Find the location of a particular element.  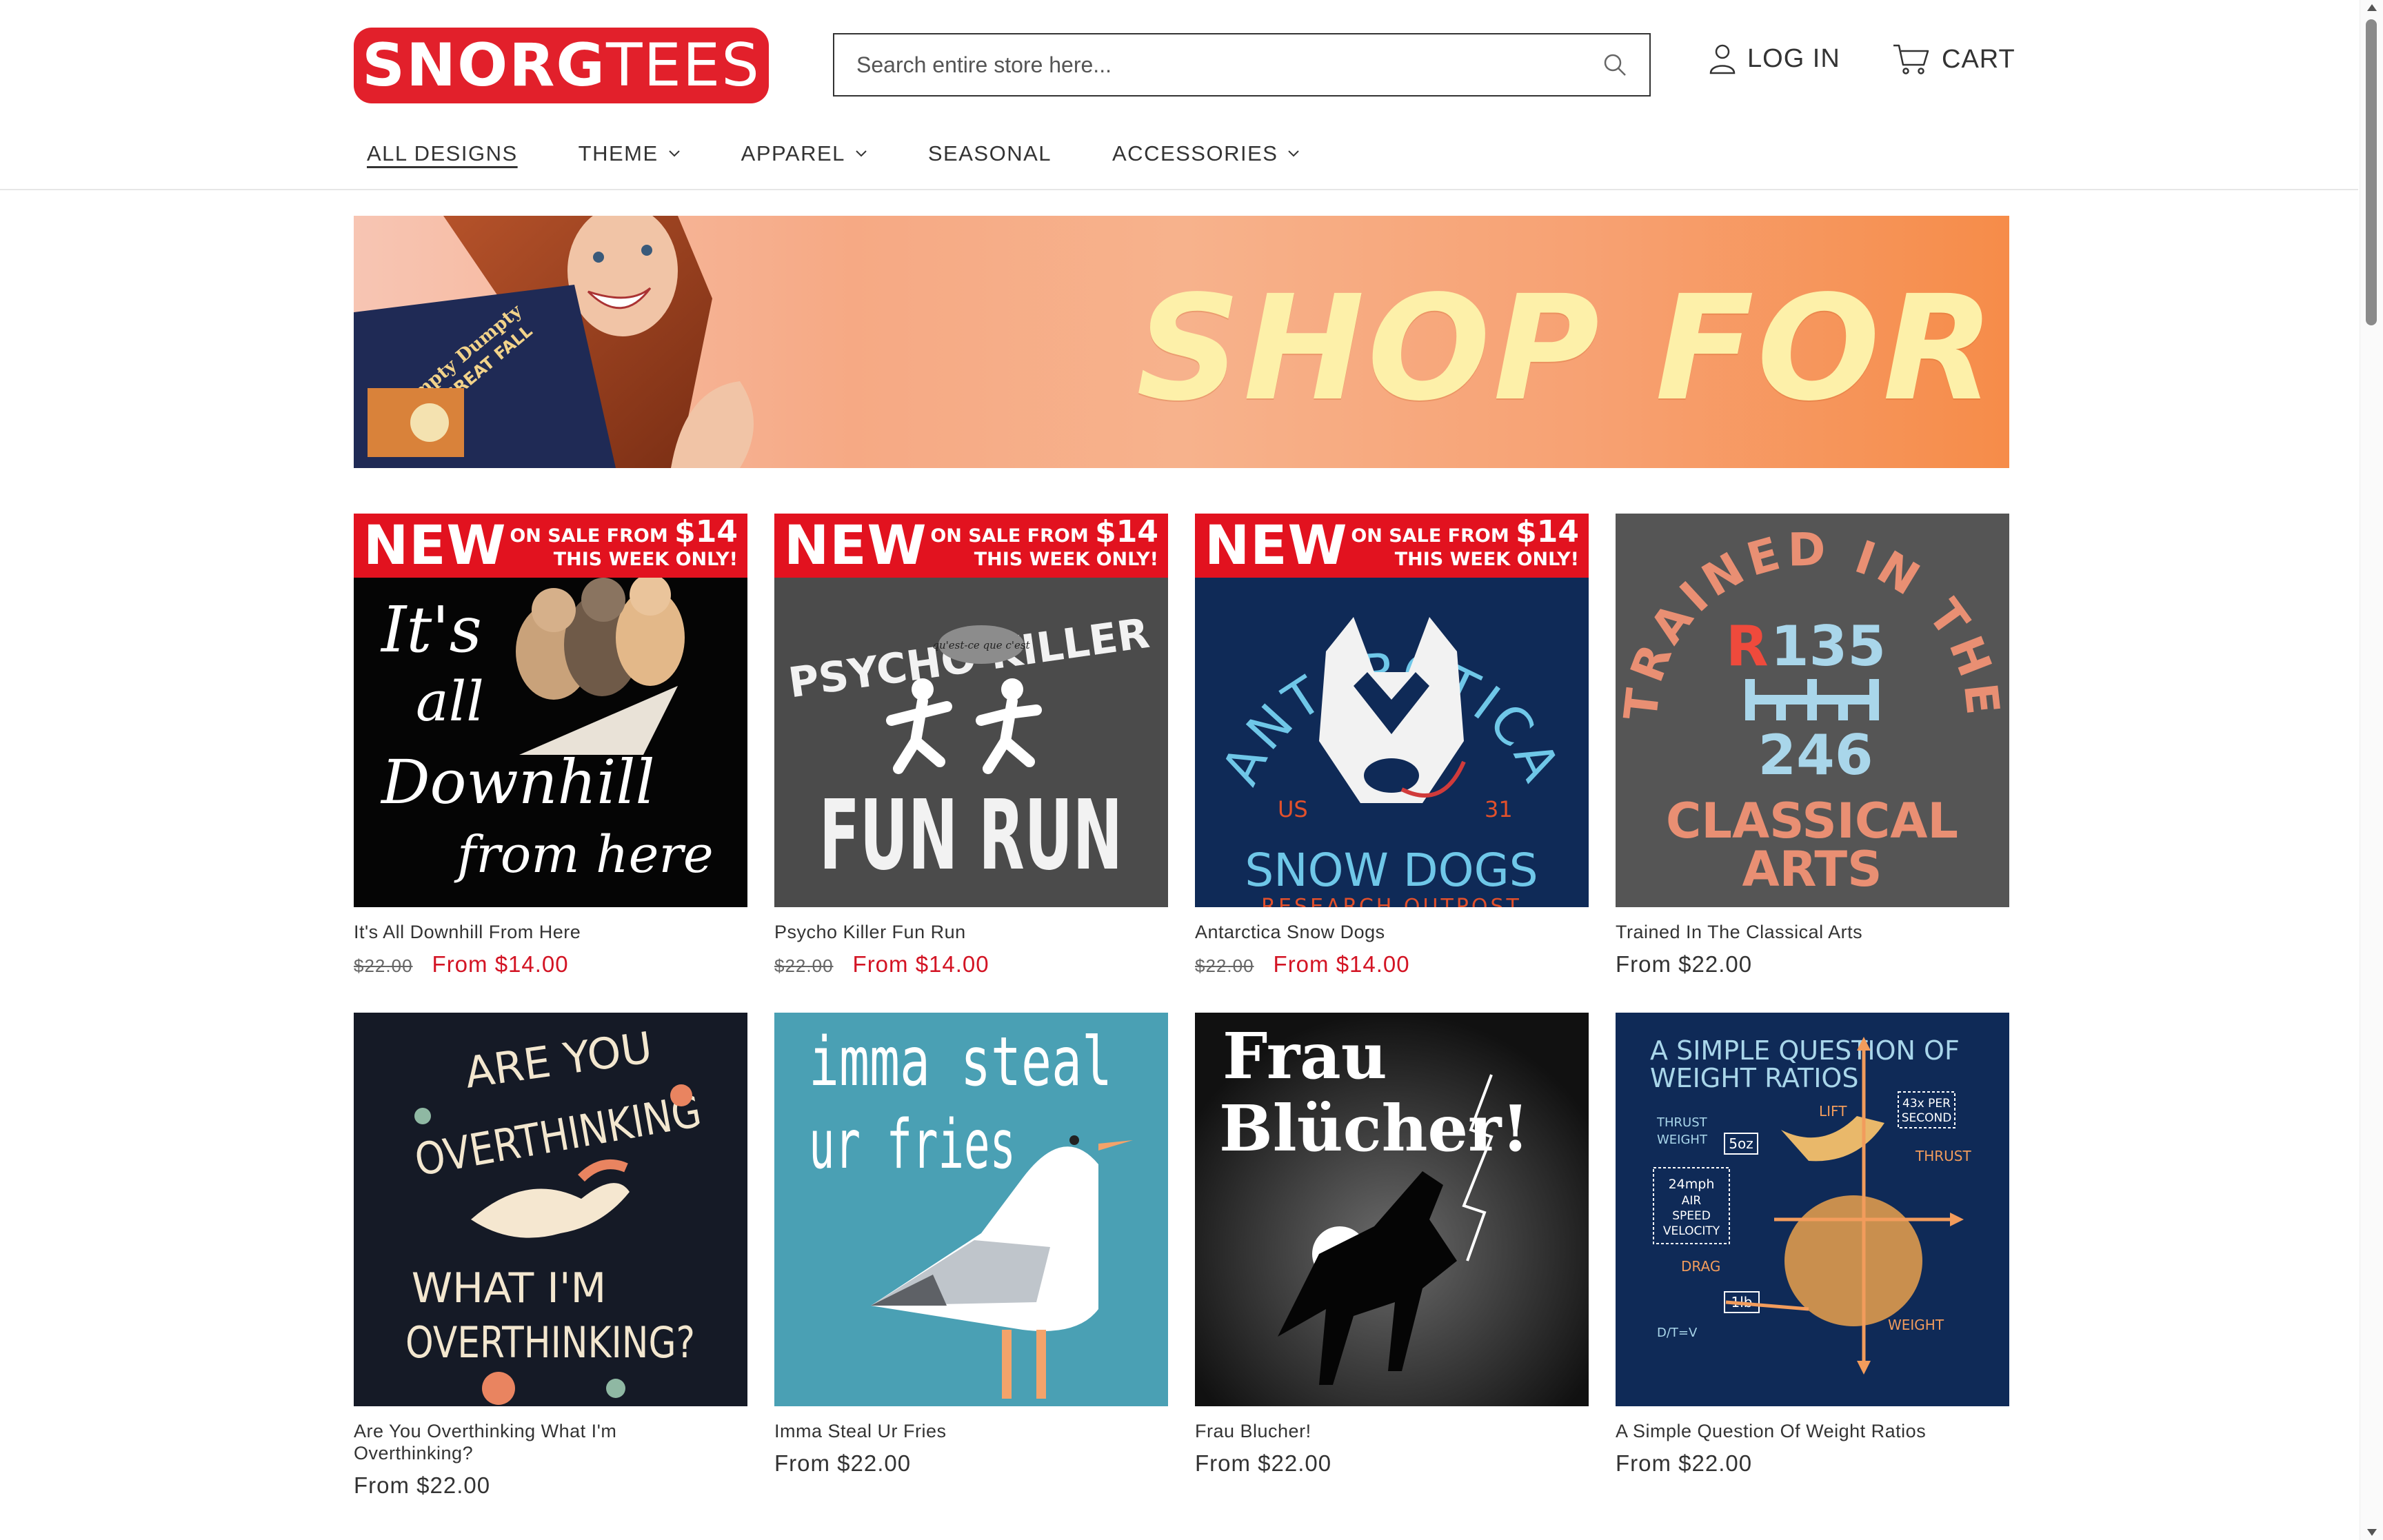

art-text-overthinking-2: OVERTHINKING? is located at coordinates (550, 1343).